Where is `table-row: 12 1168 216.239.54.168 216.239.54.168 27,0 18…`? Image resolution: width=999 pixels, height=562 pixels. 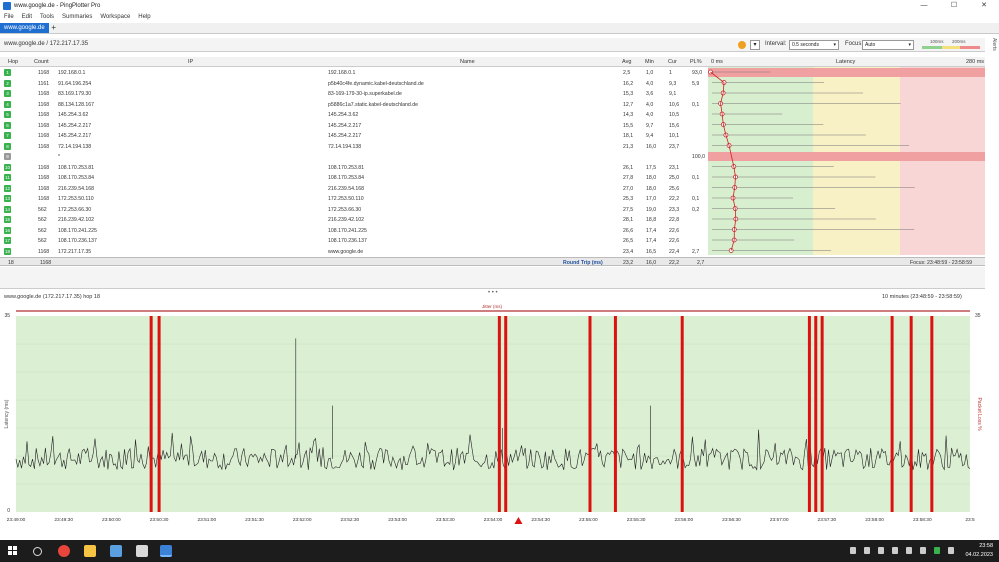
table-row: 12 1168 216.239.54.168 216.239.54.168 27,0 18… is located at coordinates (355, 189).